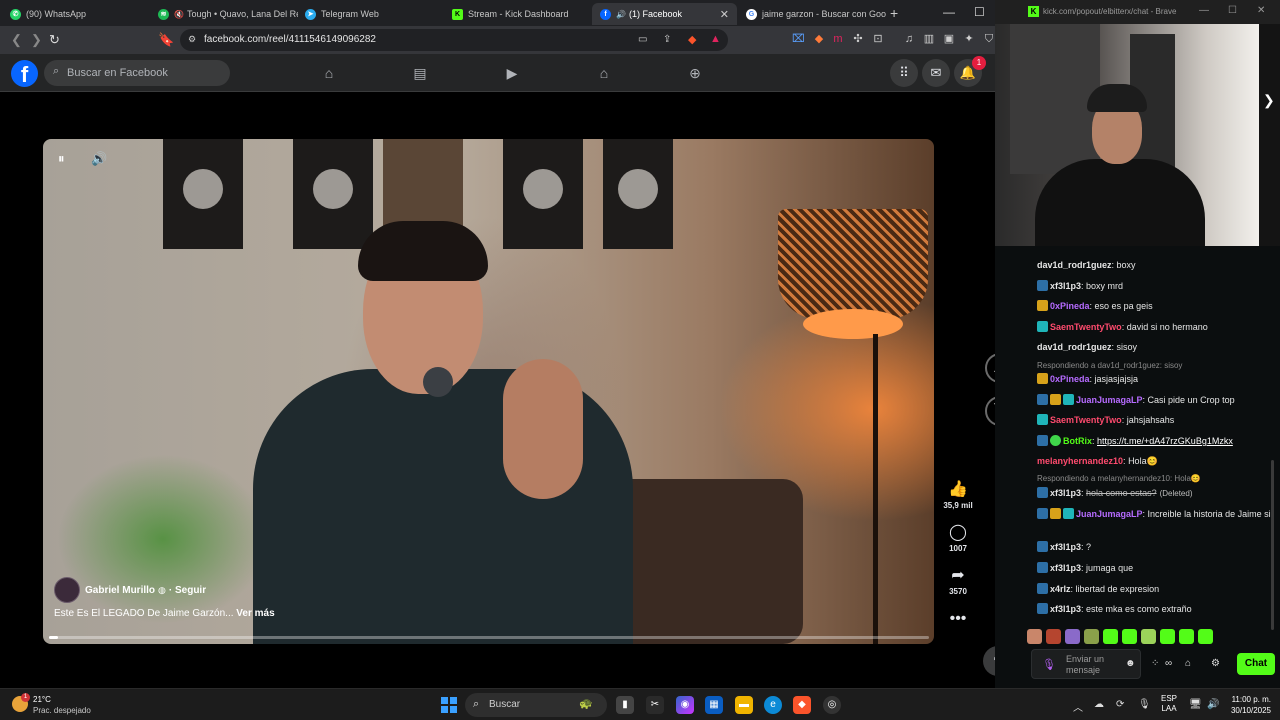 Image resolution: width=1280 pixels, height=720 pixels. Describe the element at coordinates (773, 705) in the screenshot. I see `edge-icon: e` at that location.